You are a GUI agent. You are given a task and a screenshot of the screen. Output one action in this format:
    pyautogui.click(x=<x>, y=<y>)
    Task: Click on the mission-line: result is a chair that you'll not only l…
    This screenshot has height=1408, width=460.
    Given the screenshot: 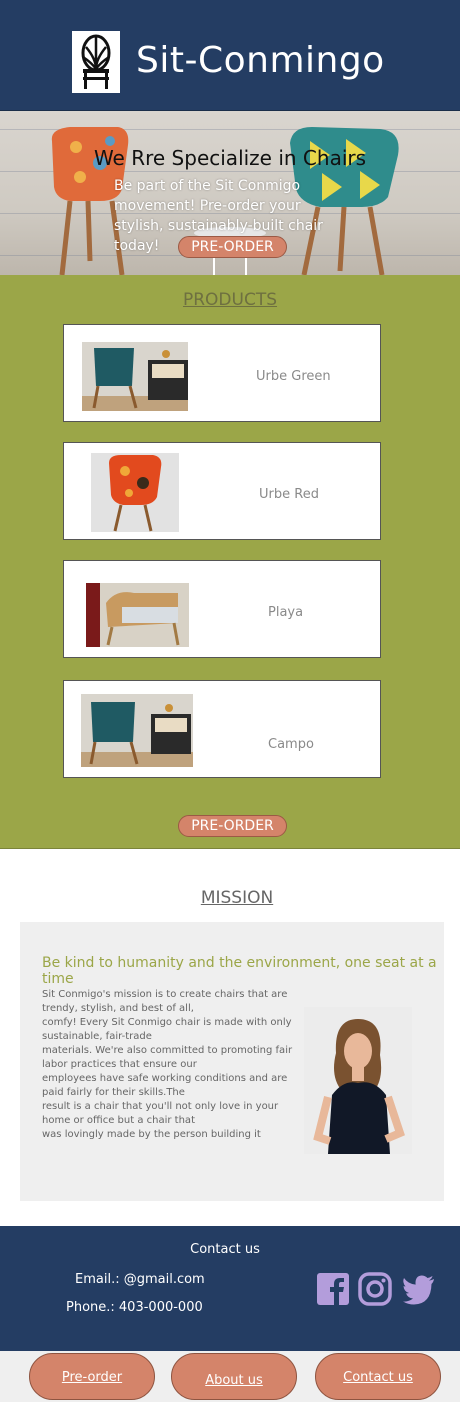 What is the action you would take?
    pyautogui.click(x=160, y=1113)
    